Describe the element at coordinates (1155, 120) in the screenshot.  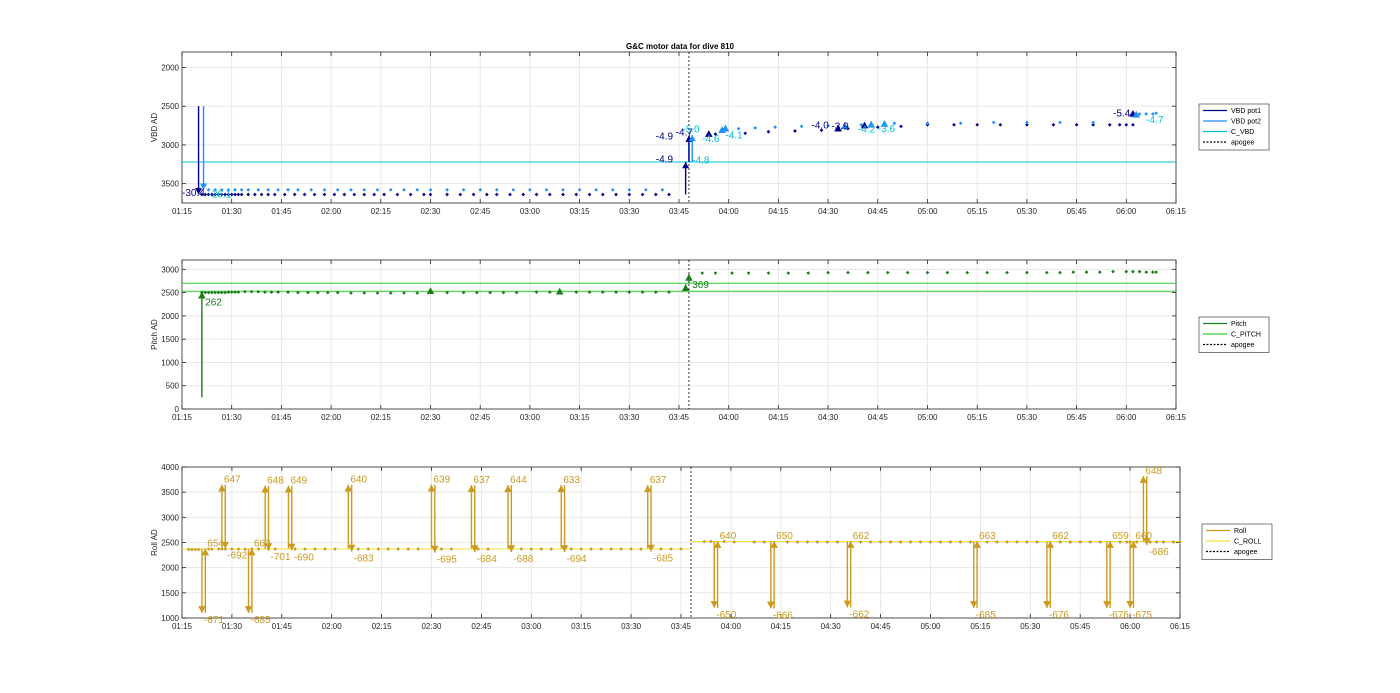
I see `move-annotation: -4.7` at that location.